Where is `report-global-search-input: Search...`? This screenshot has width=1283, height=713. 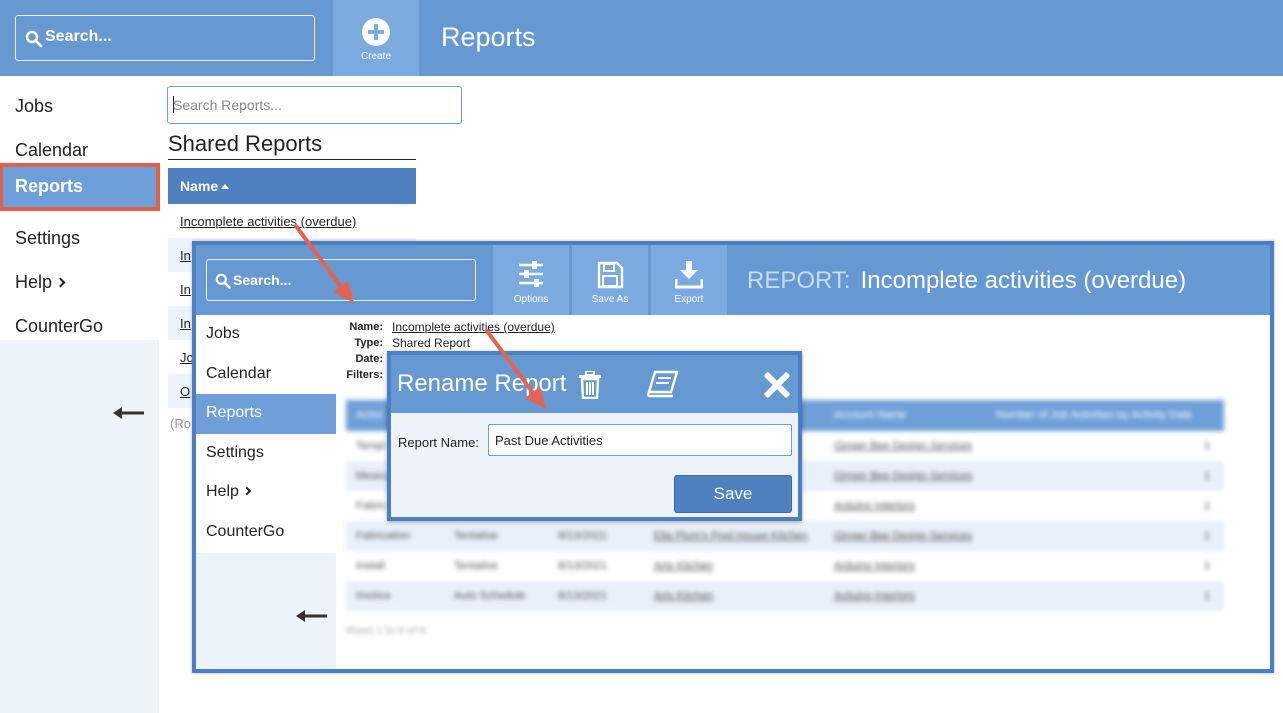
report-global-search-input: Search... is located at coordinates (341, 280).